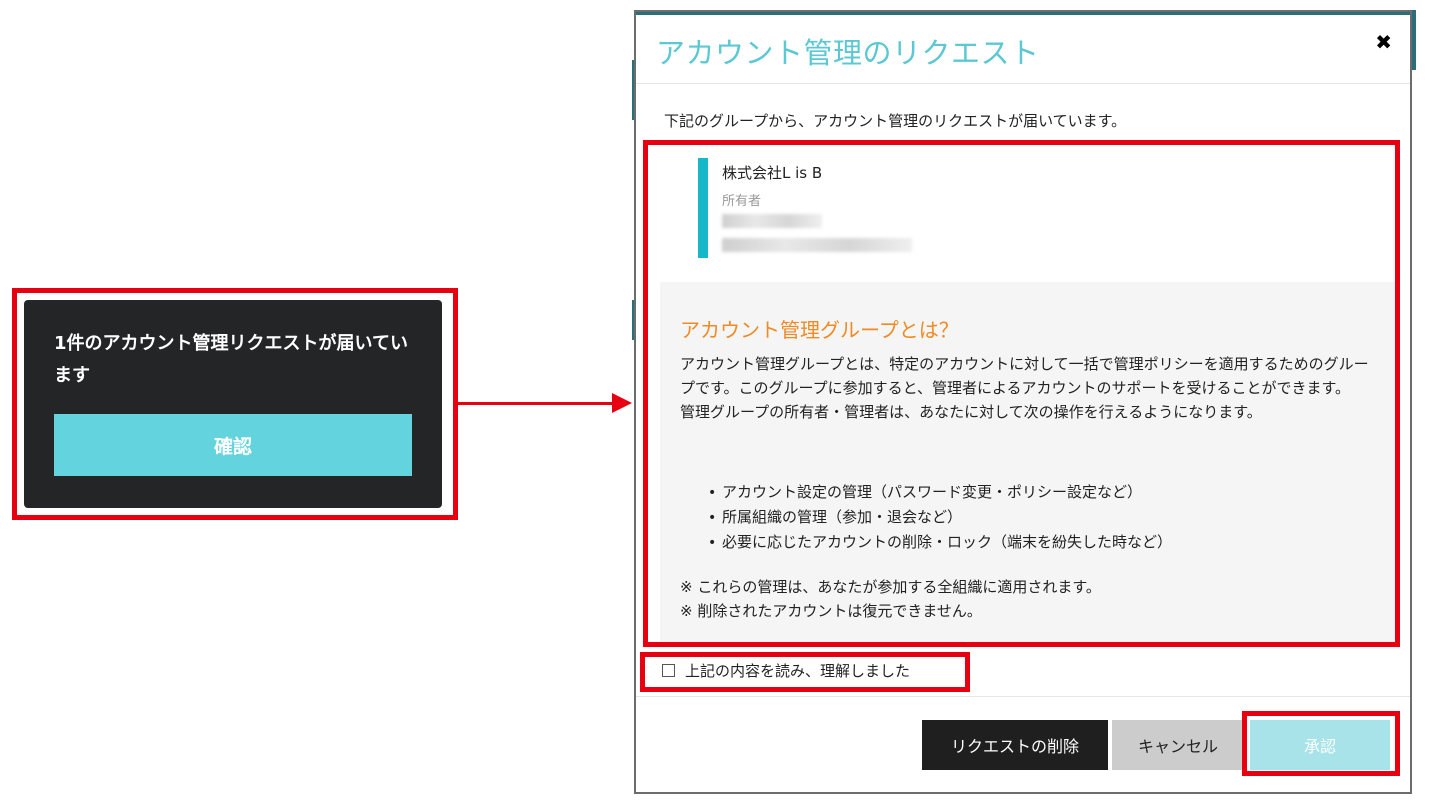  I want to click on header-divider, so click(1023, 83).